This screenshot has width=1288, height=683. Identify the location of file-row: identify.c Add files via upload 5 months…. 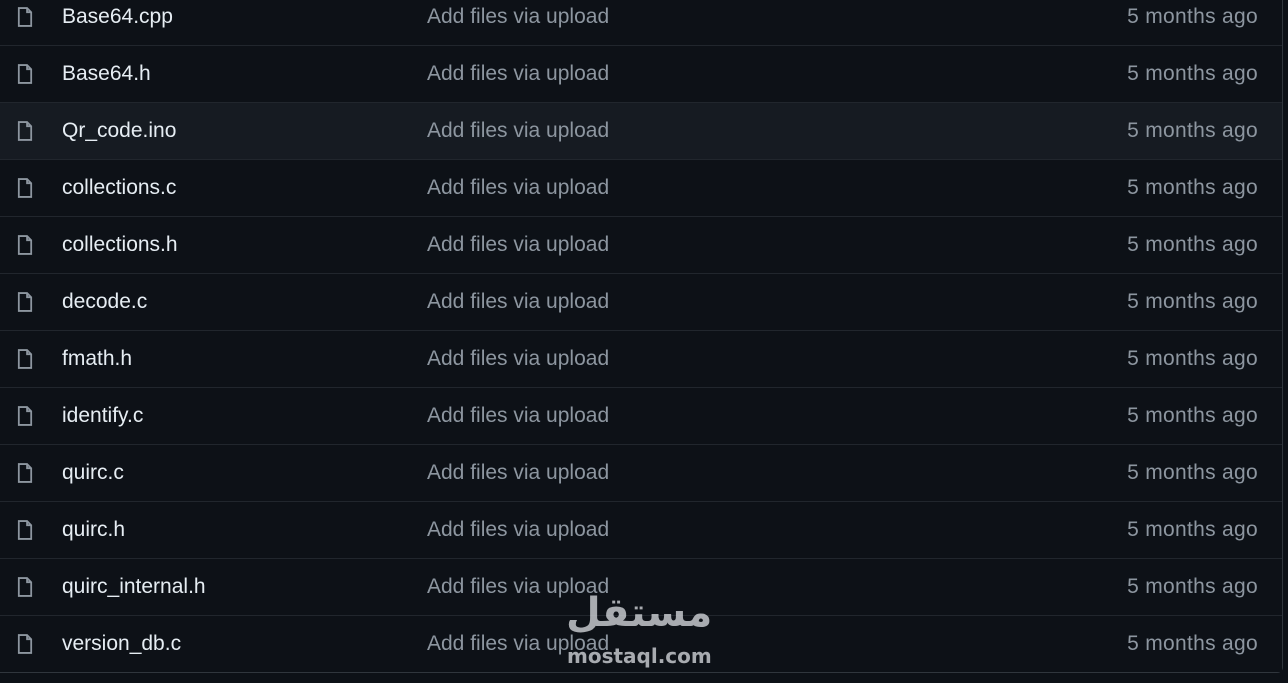
(641, 415).